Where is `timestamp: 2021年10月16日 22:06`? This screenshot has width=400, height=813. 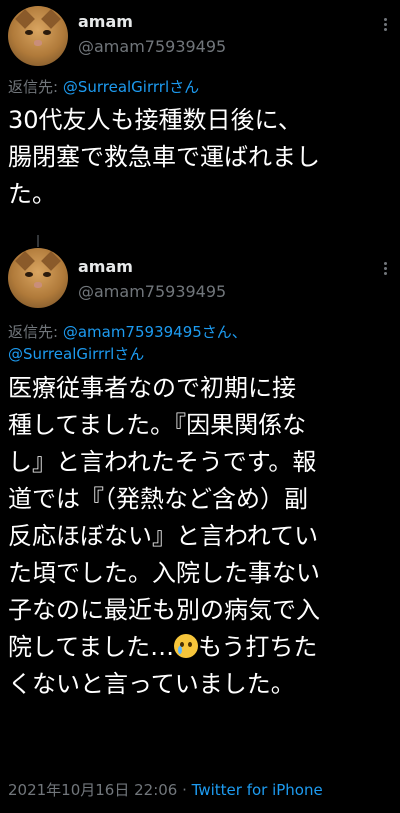 timestamp: 2021年10月16日 22:06 is located at coordinates (92, 790).